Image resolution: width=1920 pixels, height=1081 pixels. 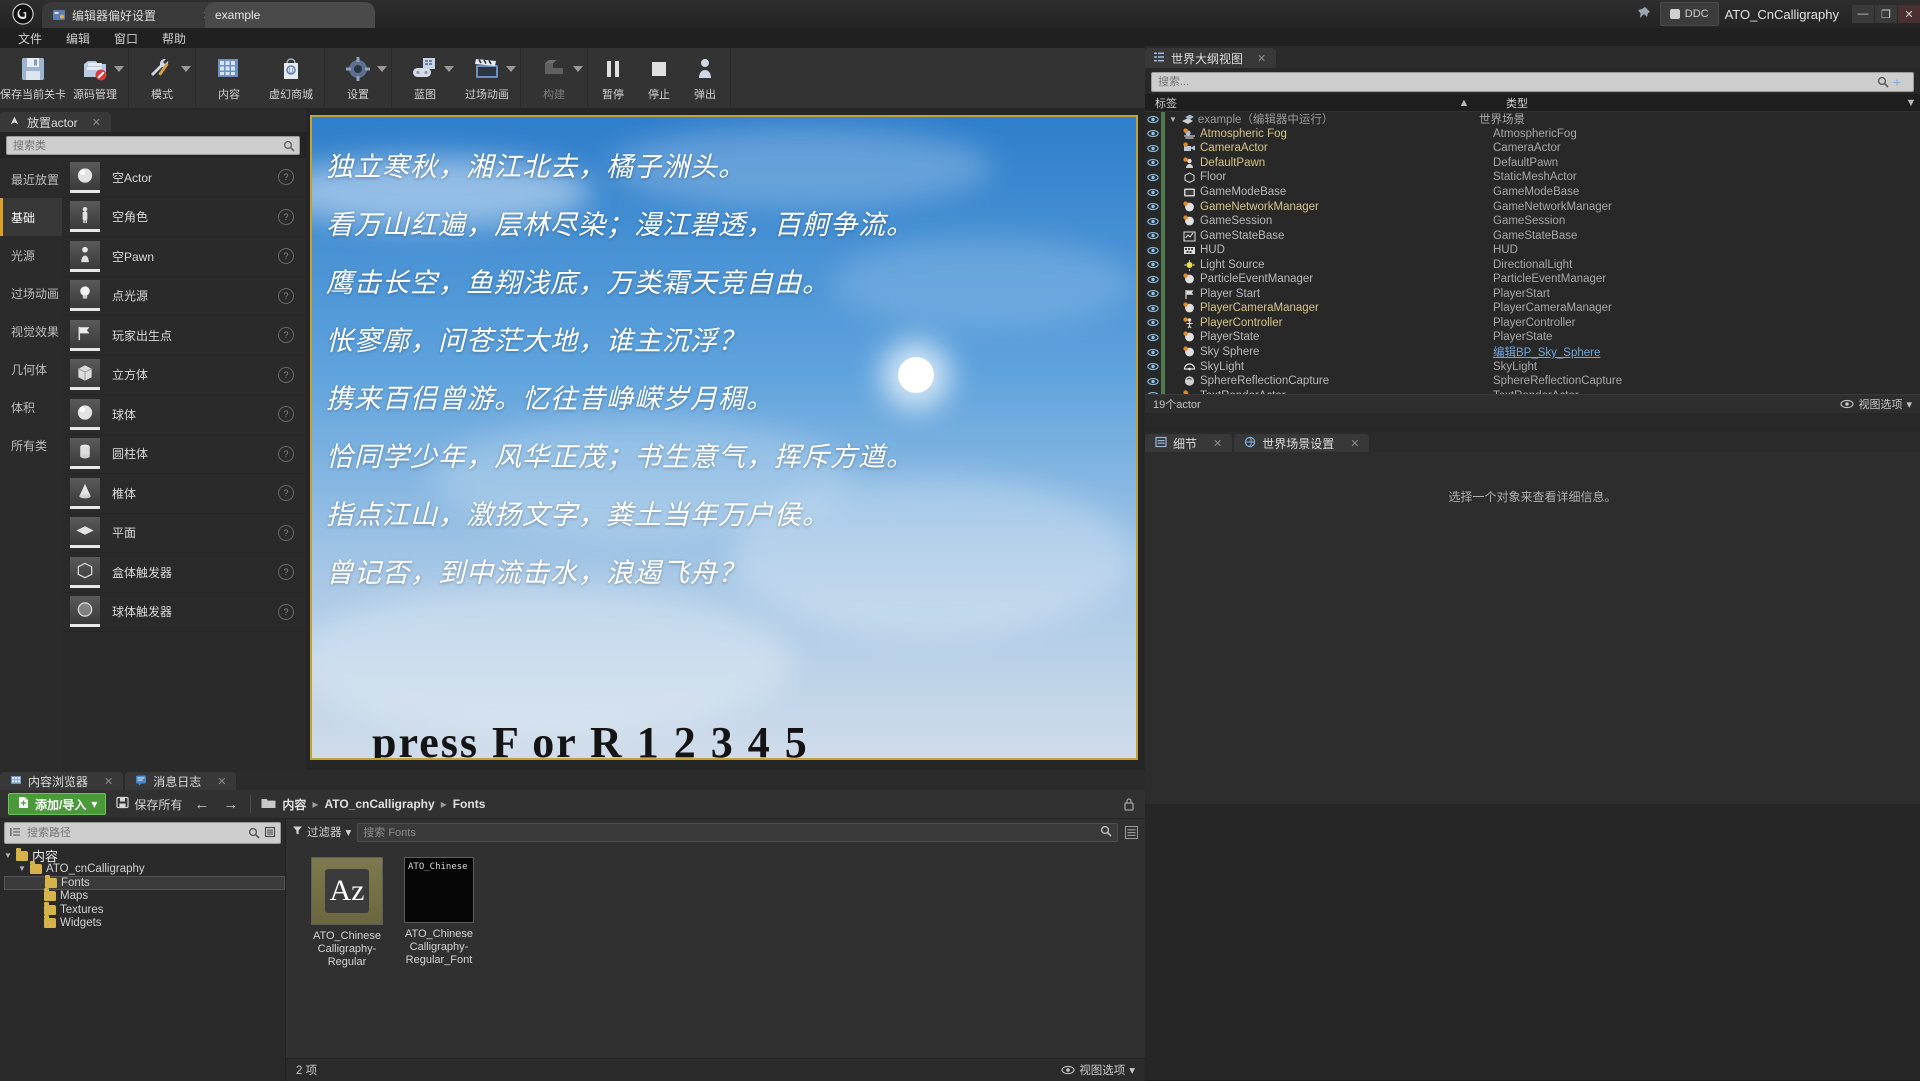 I want to click on place-actor-item: 平面?, so click(x=184, y=534).